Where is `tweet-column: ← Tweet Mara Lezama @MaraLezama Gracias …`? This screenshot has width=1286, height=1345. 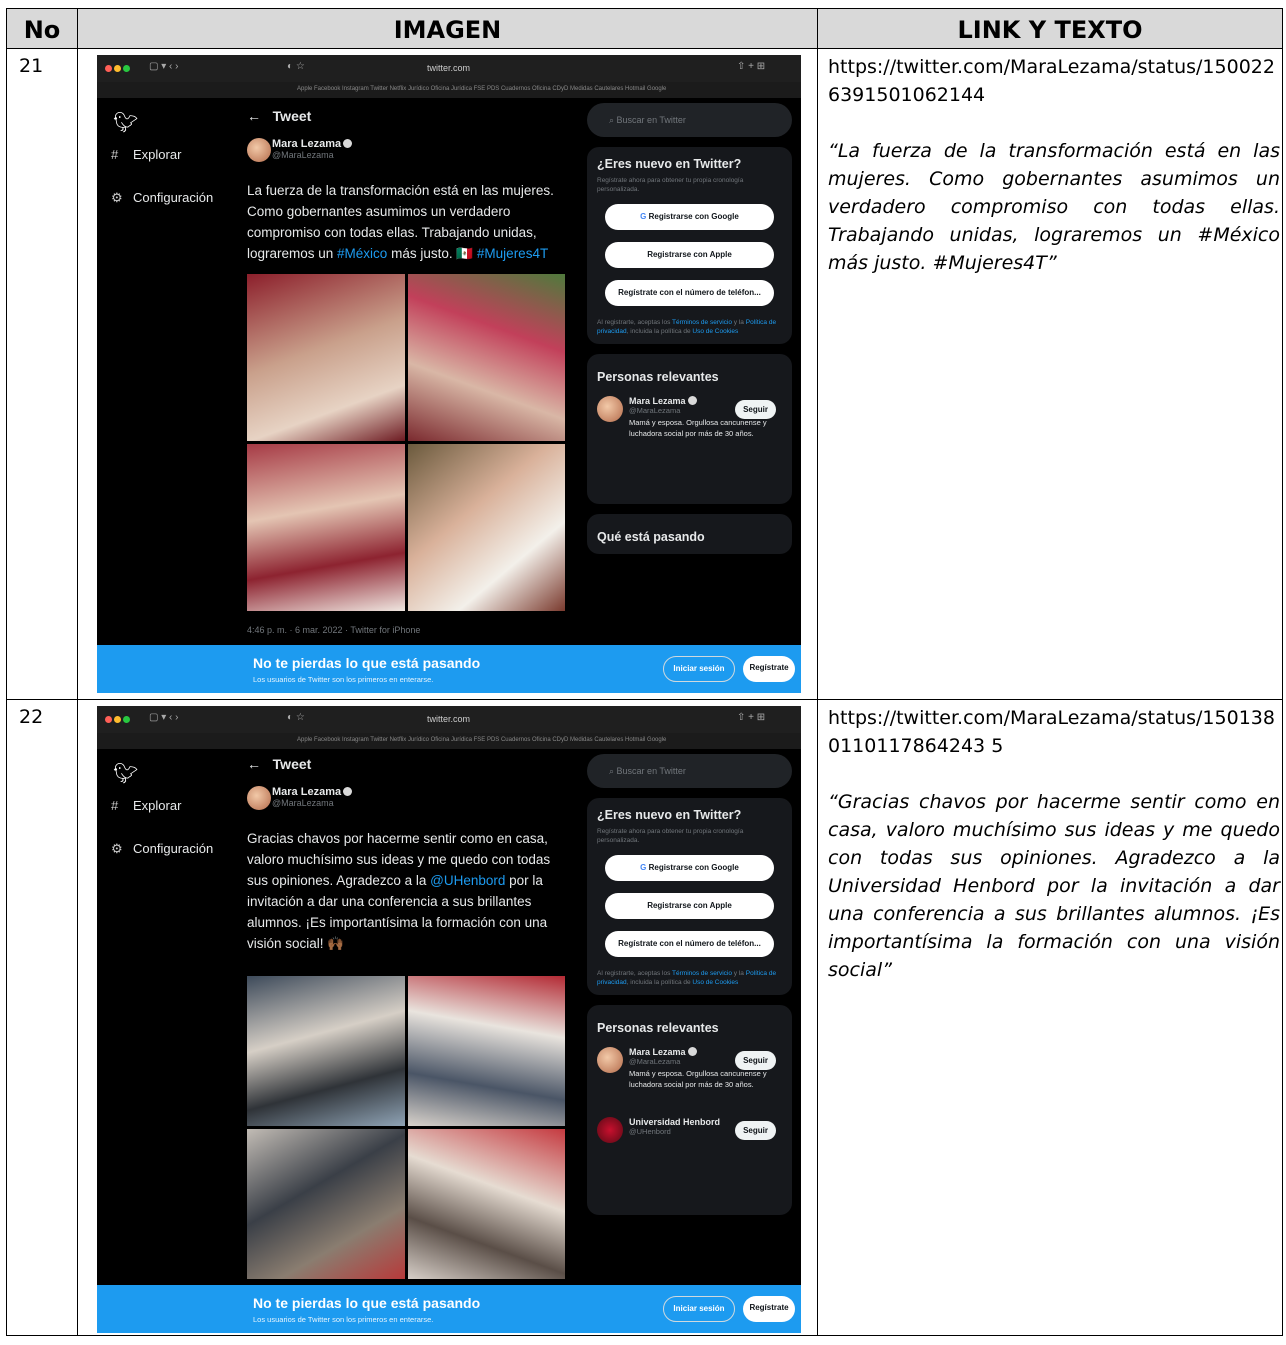
tweet-column: ← Tweet Mara Lezama @MaraLezama Gracias … is located at coordinates (403, 1012).